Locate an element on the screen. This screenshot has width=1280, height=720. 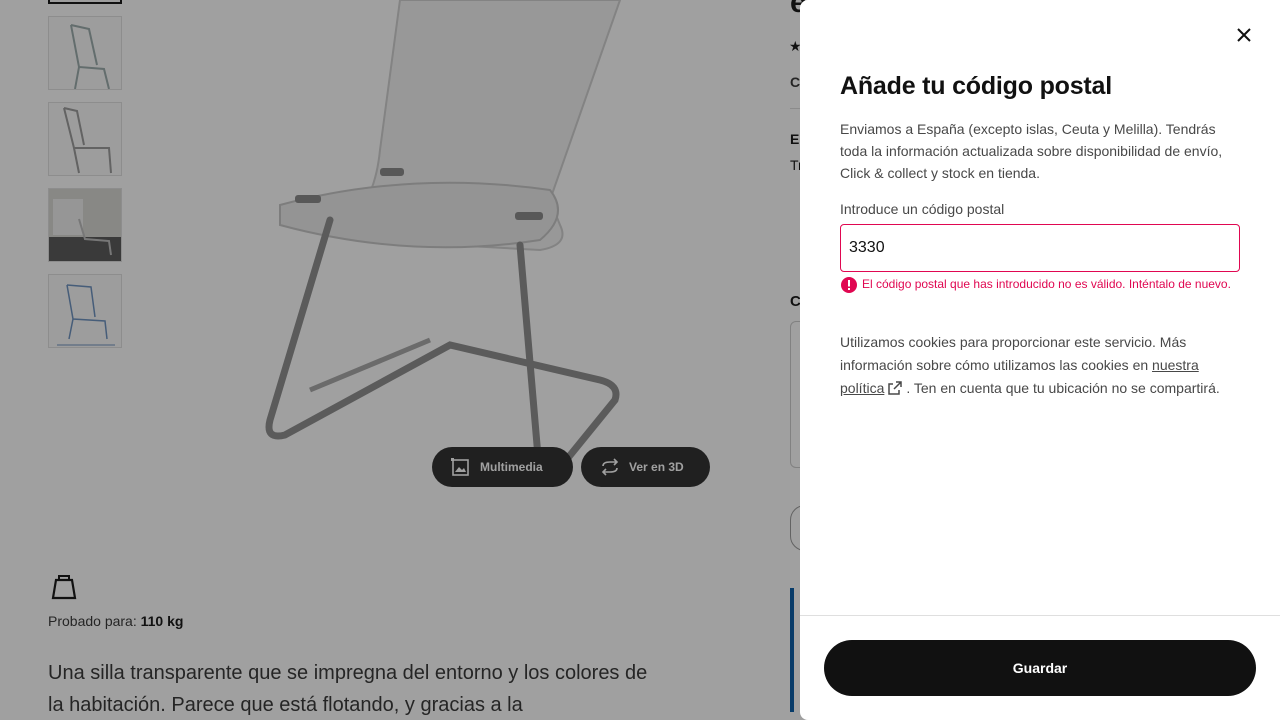
close-icon is located at coordinates (1244, 36).